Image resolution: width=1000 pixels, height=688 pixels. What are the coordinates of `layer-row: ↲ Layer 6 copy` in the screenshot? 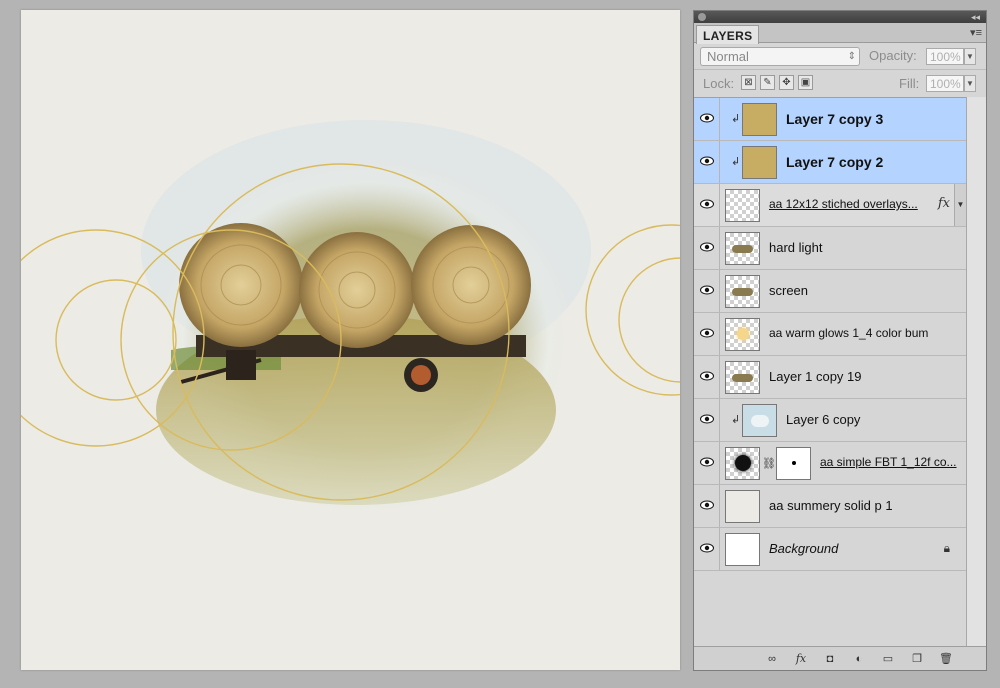 It's located at (830, 420).